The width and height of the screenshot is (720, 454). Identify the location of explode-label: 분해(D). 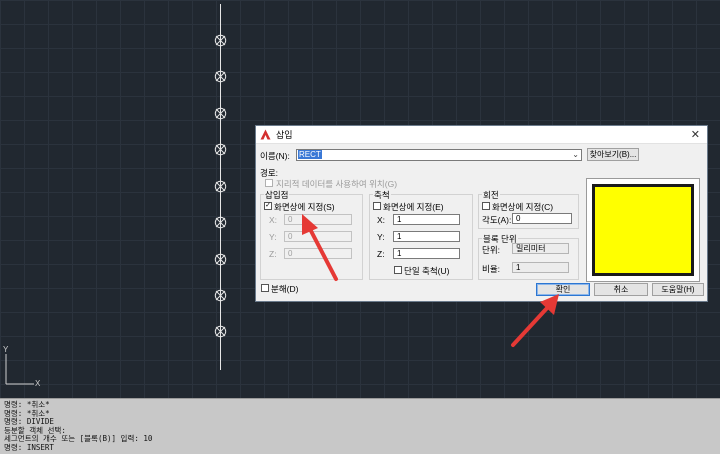
(285, 289).